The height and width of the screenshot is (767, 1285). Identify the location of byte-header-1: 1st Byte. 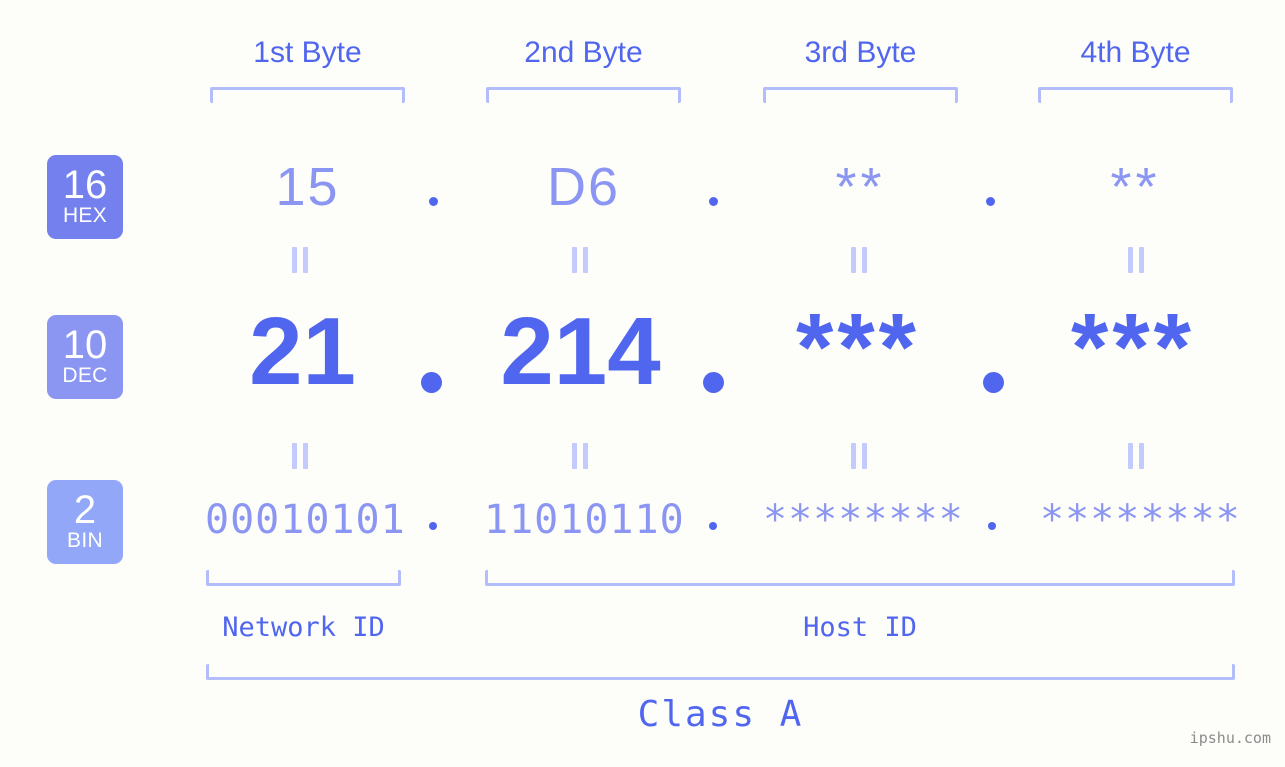
(307, 52).